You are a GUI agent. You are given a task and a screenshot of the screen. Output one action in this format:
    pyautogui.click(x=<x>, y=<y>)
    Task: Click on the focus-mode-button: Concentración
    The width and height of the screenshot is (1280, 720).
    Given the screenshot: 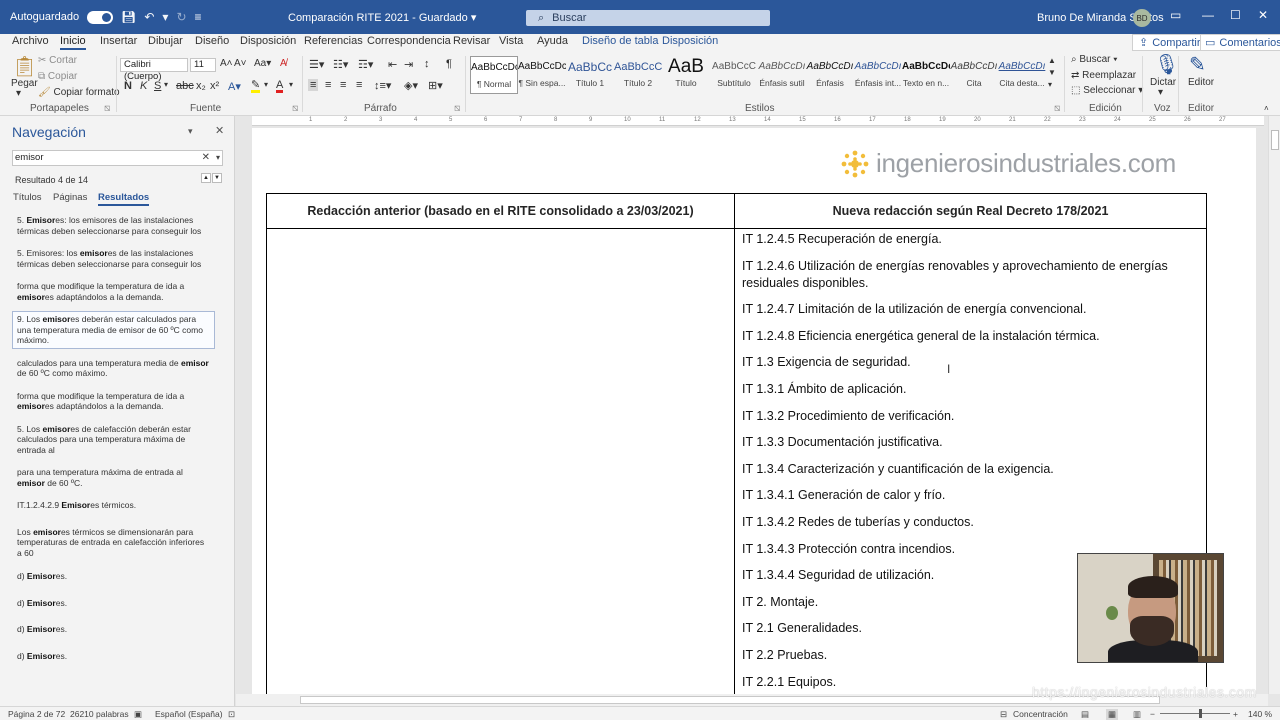 What is the action you would take?
    pyautogui.click(x=1040, y=714)
    